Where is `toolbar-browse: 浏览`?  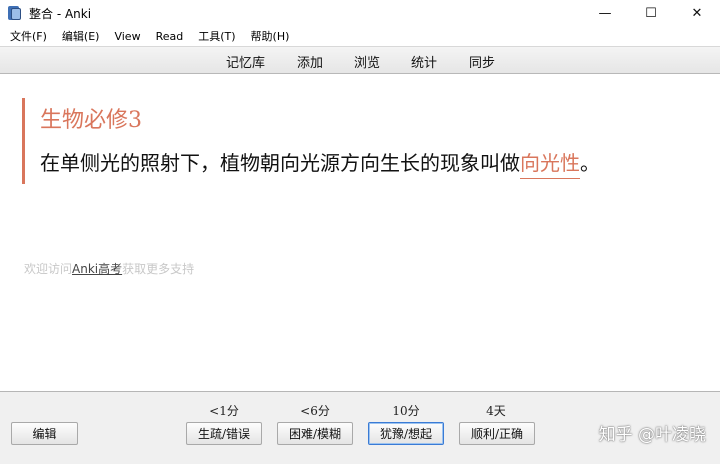 toolbar-browse: 浏览 is located at coordinates (367, 61).